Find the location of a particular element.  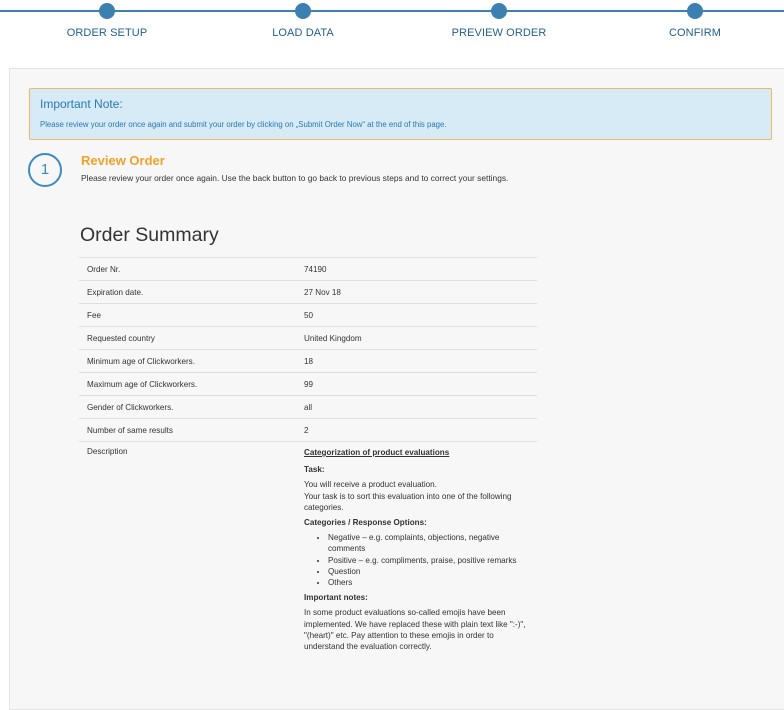

row-label: Description is located at coordinates (191, 549).